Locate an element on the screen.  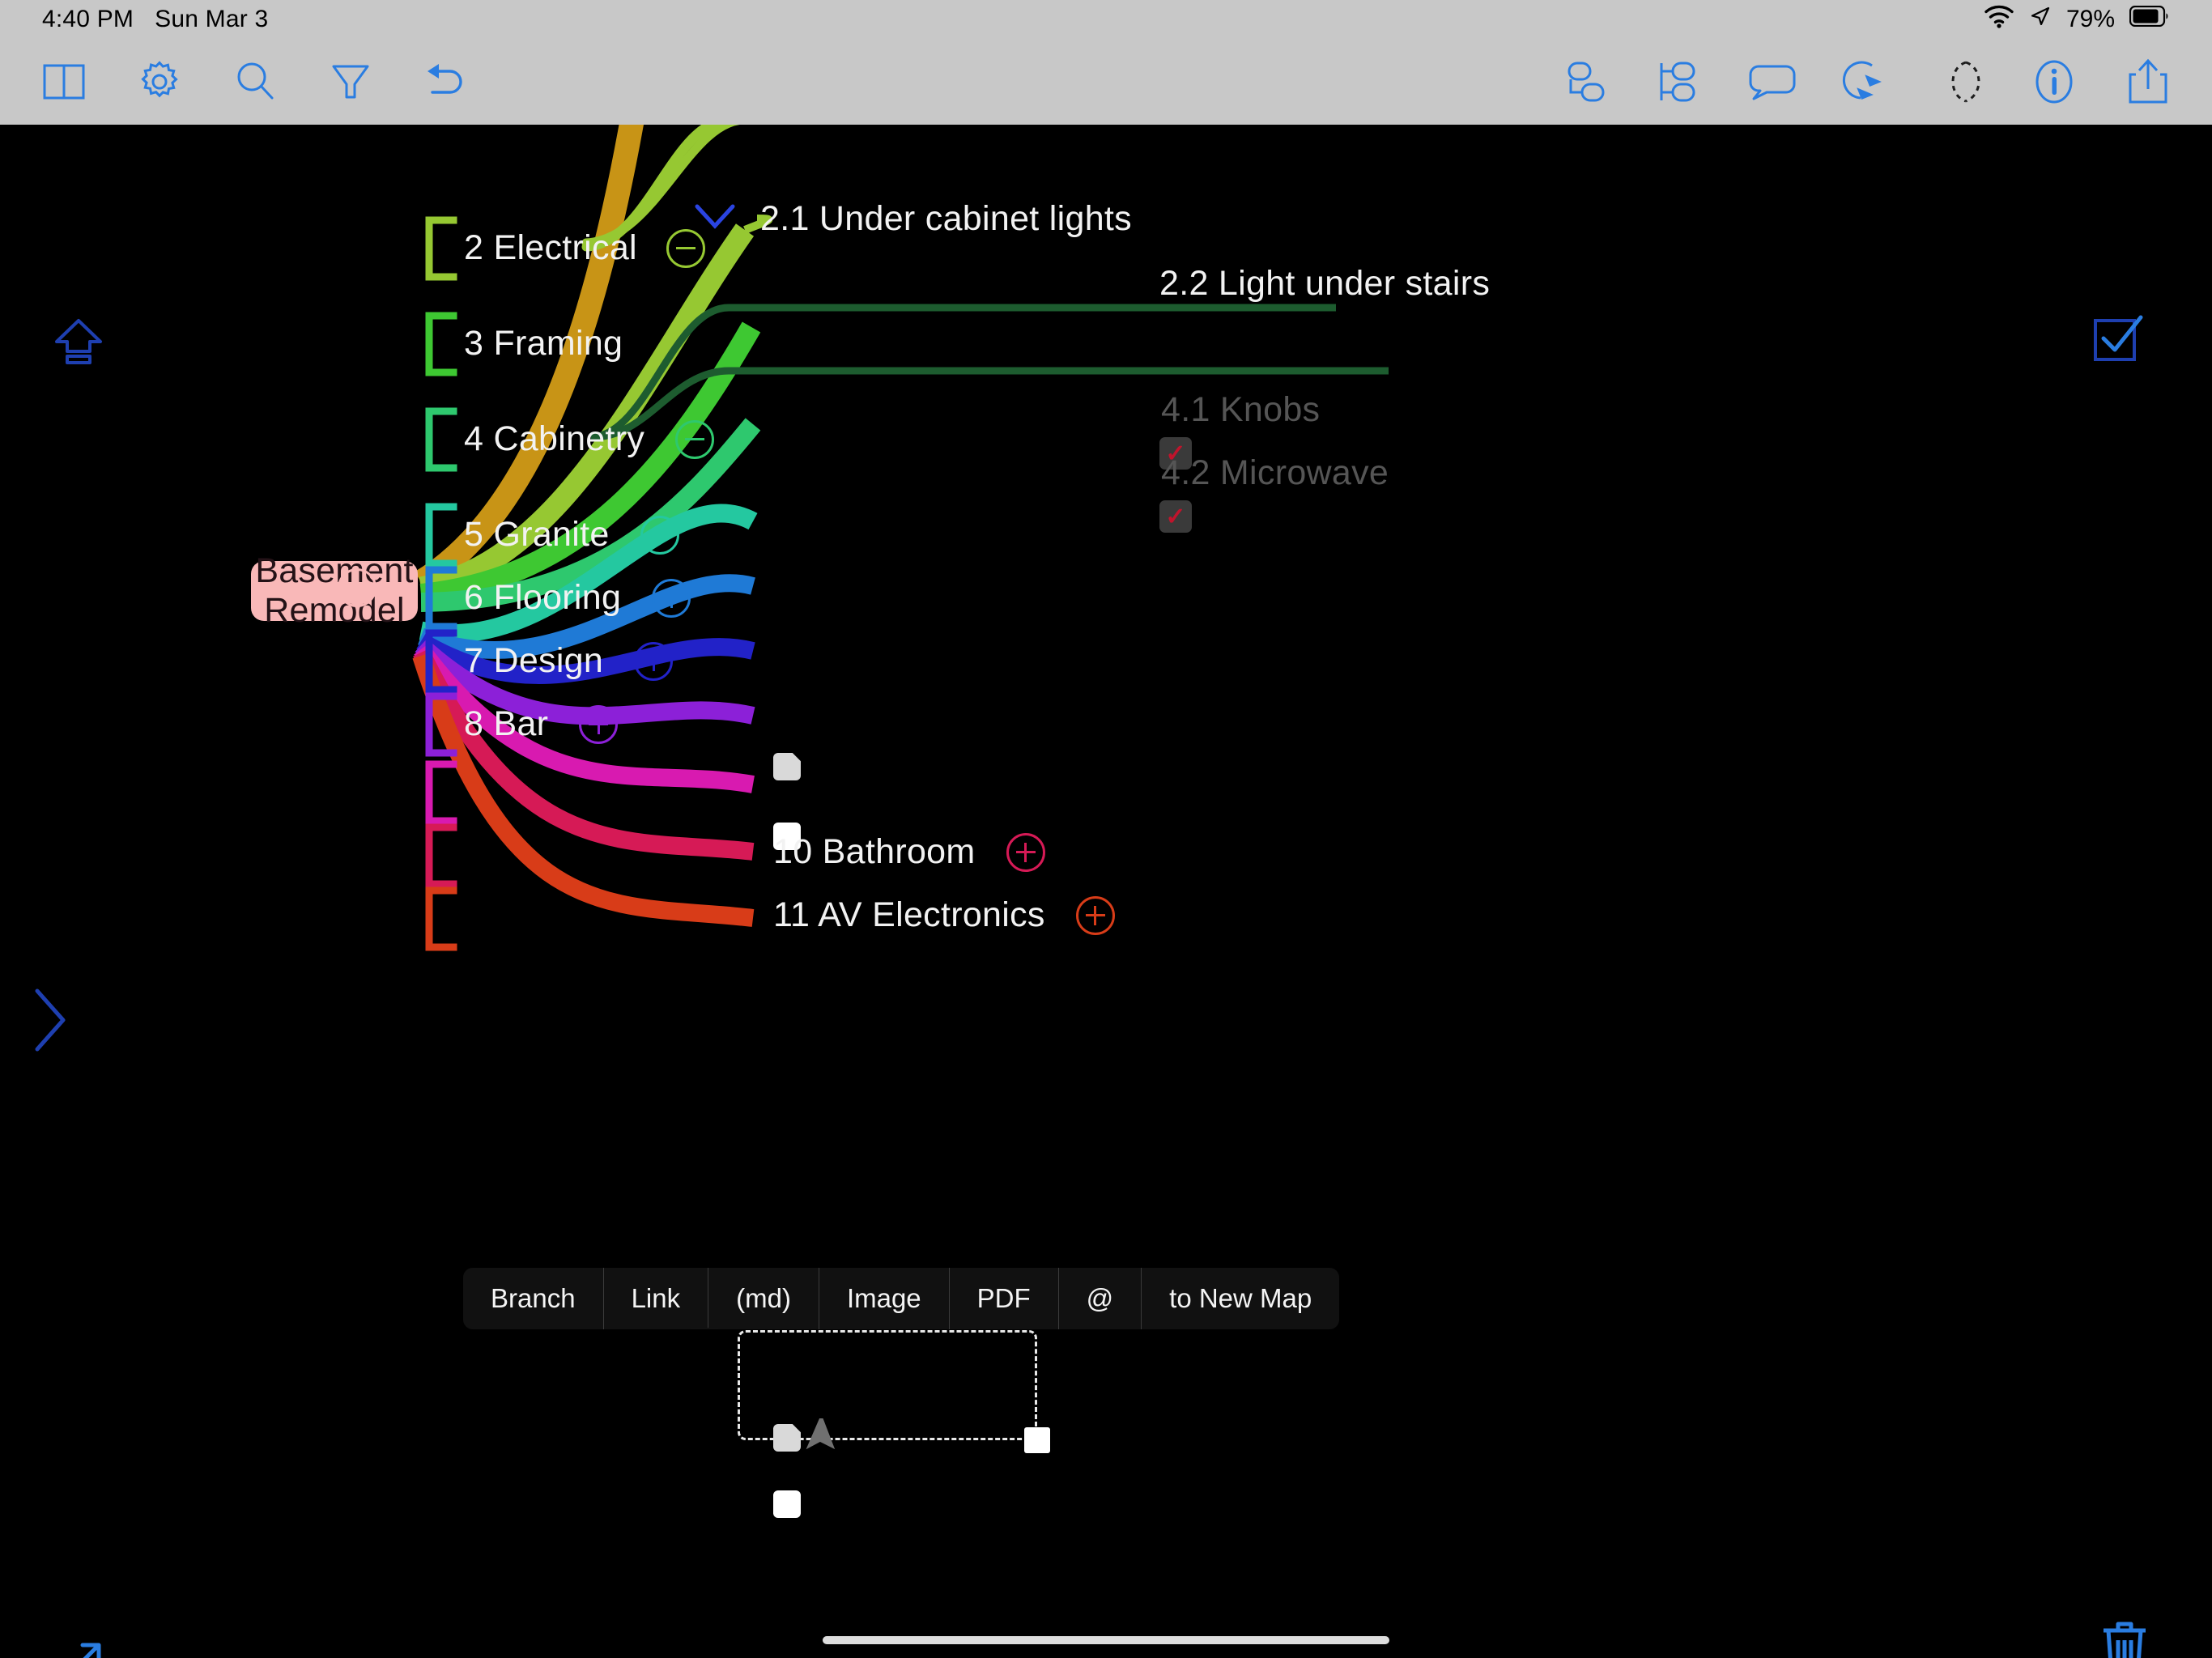
selection-rectangle is located at coordinates (887, 1385).